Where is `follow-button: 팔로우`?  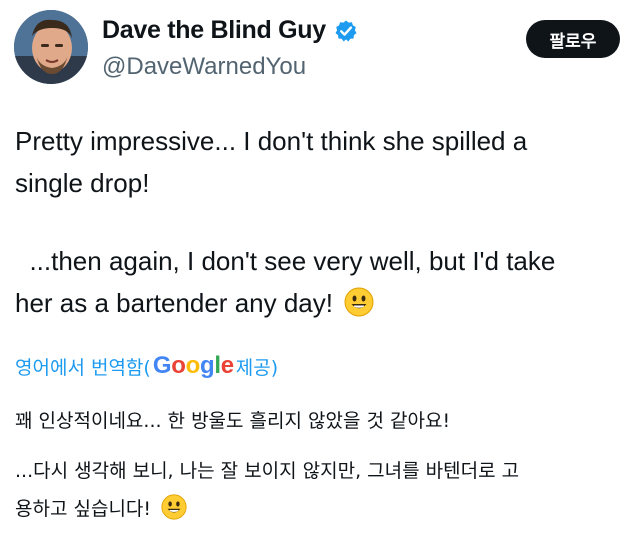 follow-button: 팔로우 is located at coordinates (573, 39).